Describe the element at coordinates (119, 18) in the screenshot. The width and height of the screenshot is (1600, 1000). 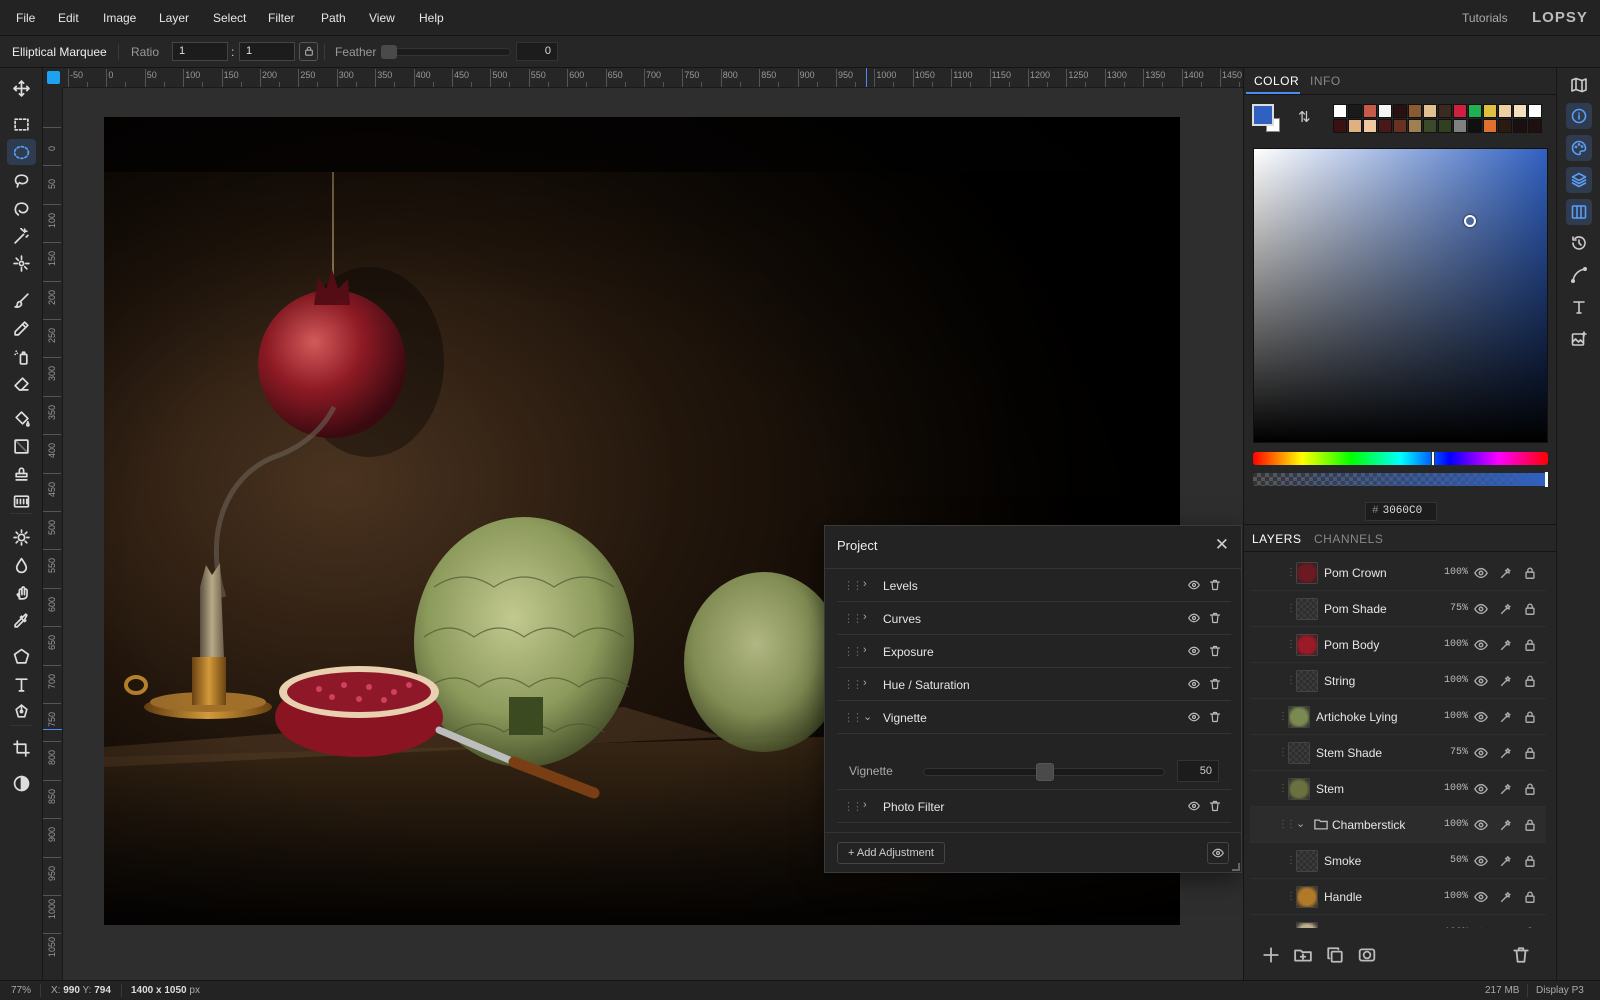
I see `menu-image: Image` at that location.